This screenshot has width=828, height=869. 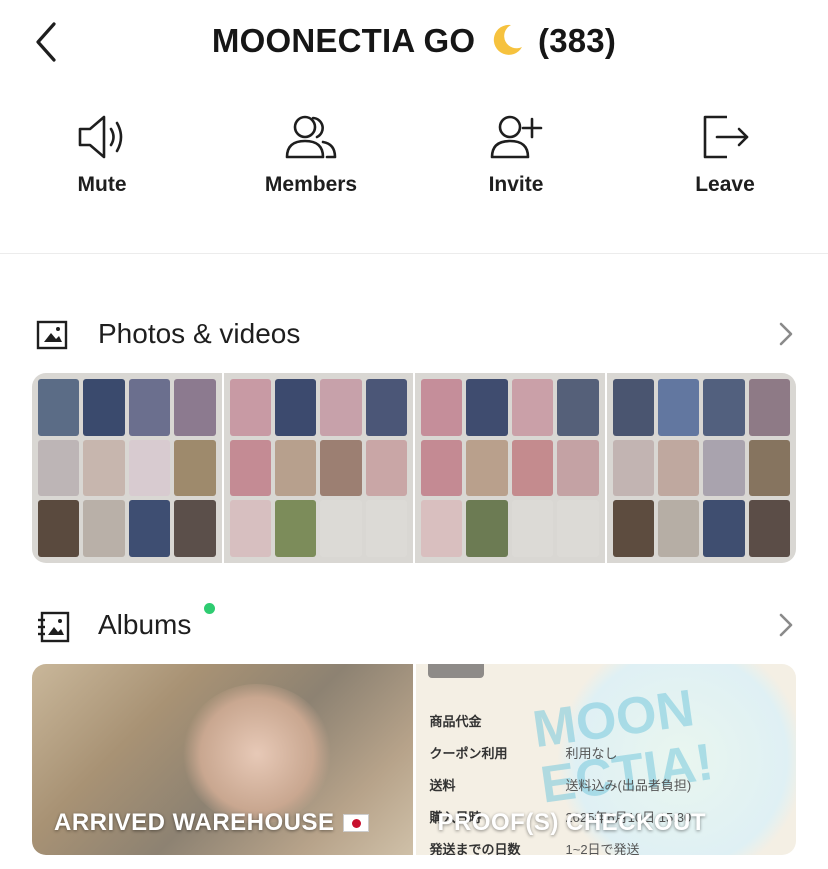 I want to click on receipt-key: 発送までの日数, so click(x=475, y=848).